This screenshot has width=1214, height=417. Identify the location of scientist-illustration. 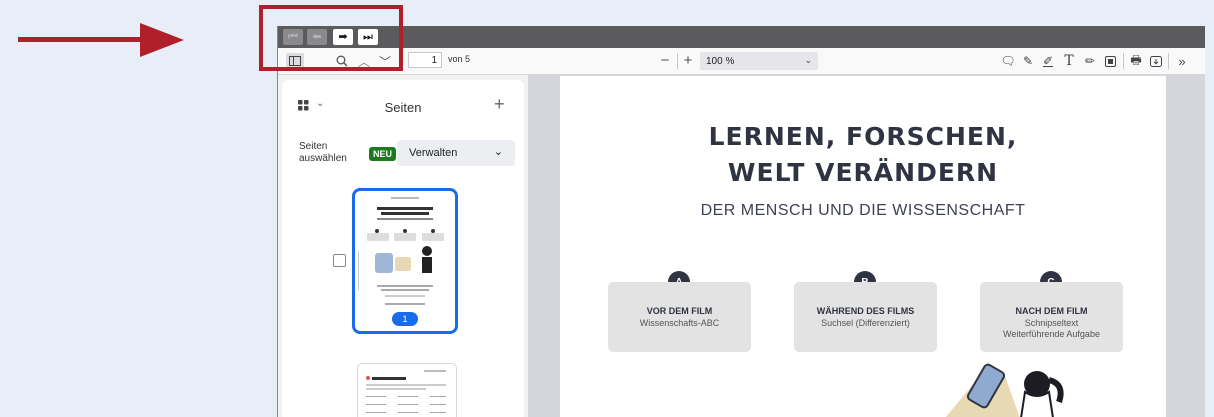
(1004, 390).